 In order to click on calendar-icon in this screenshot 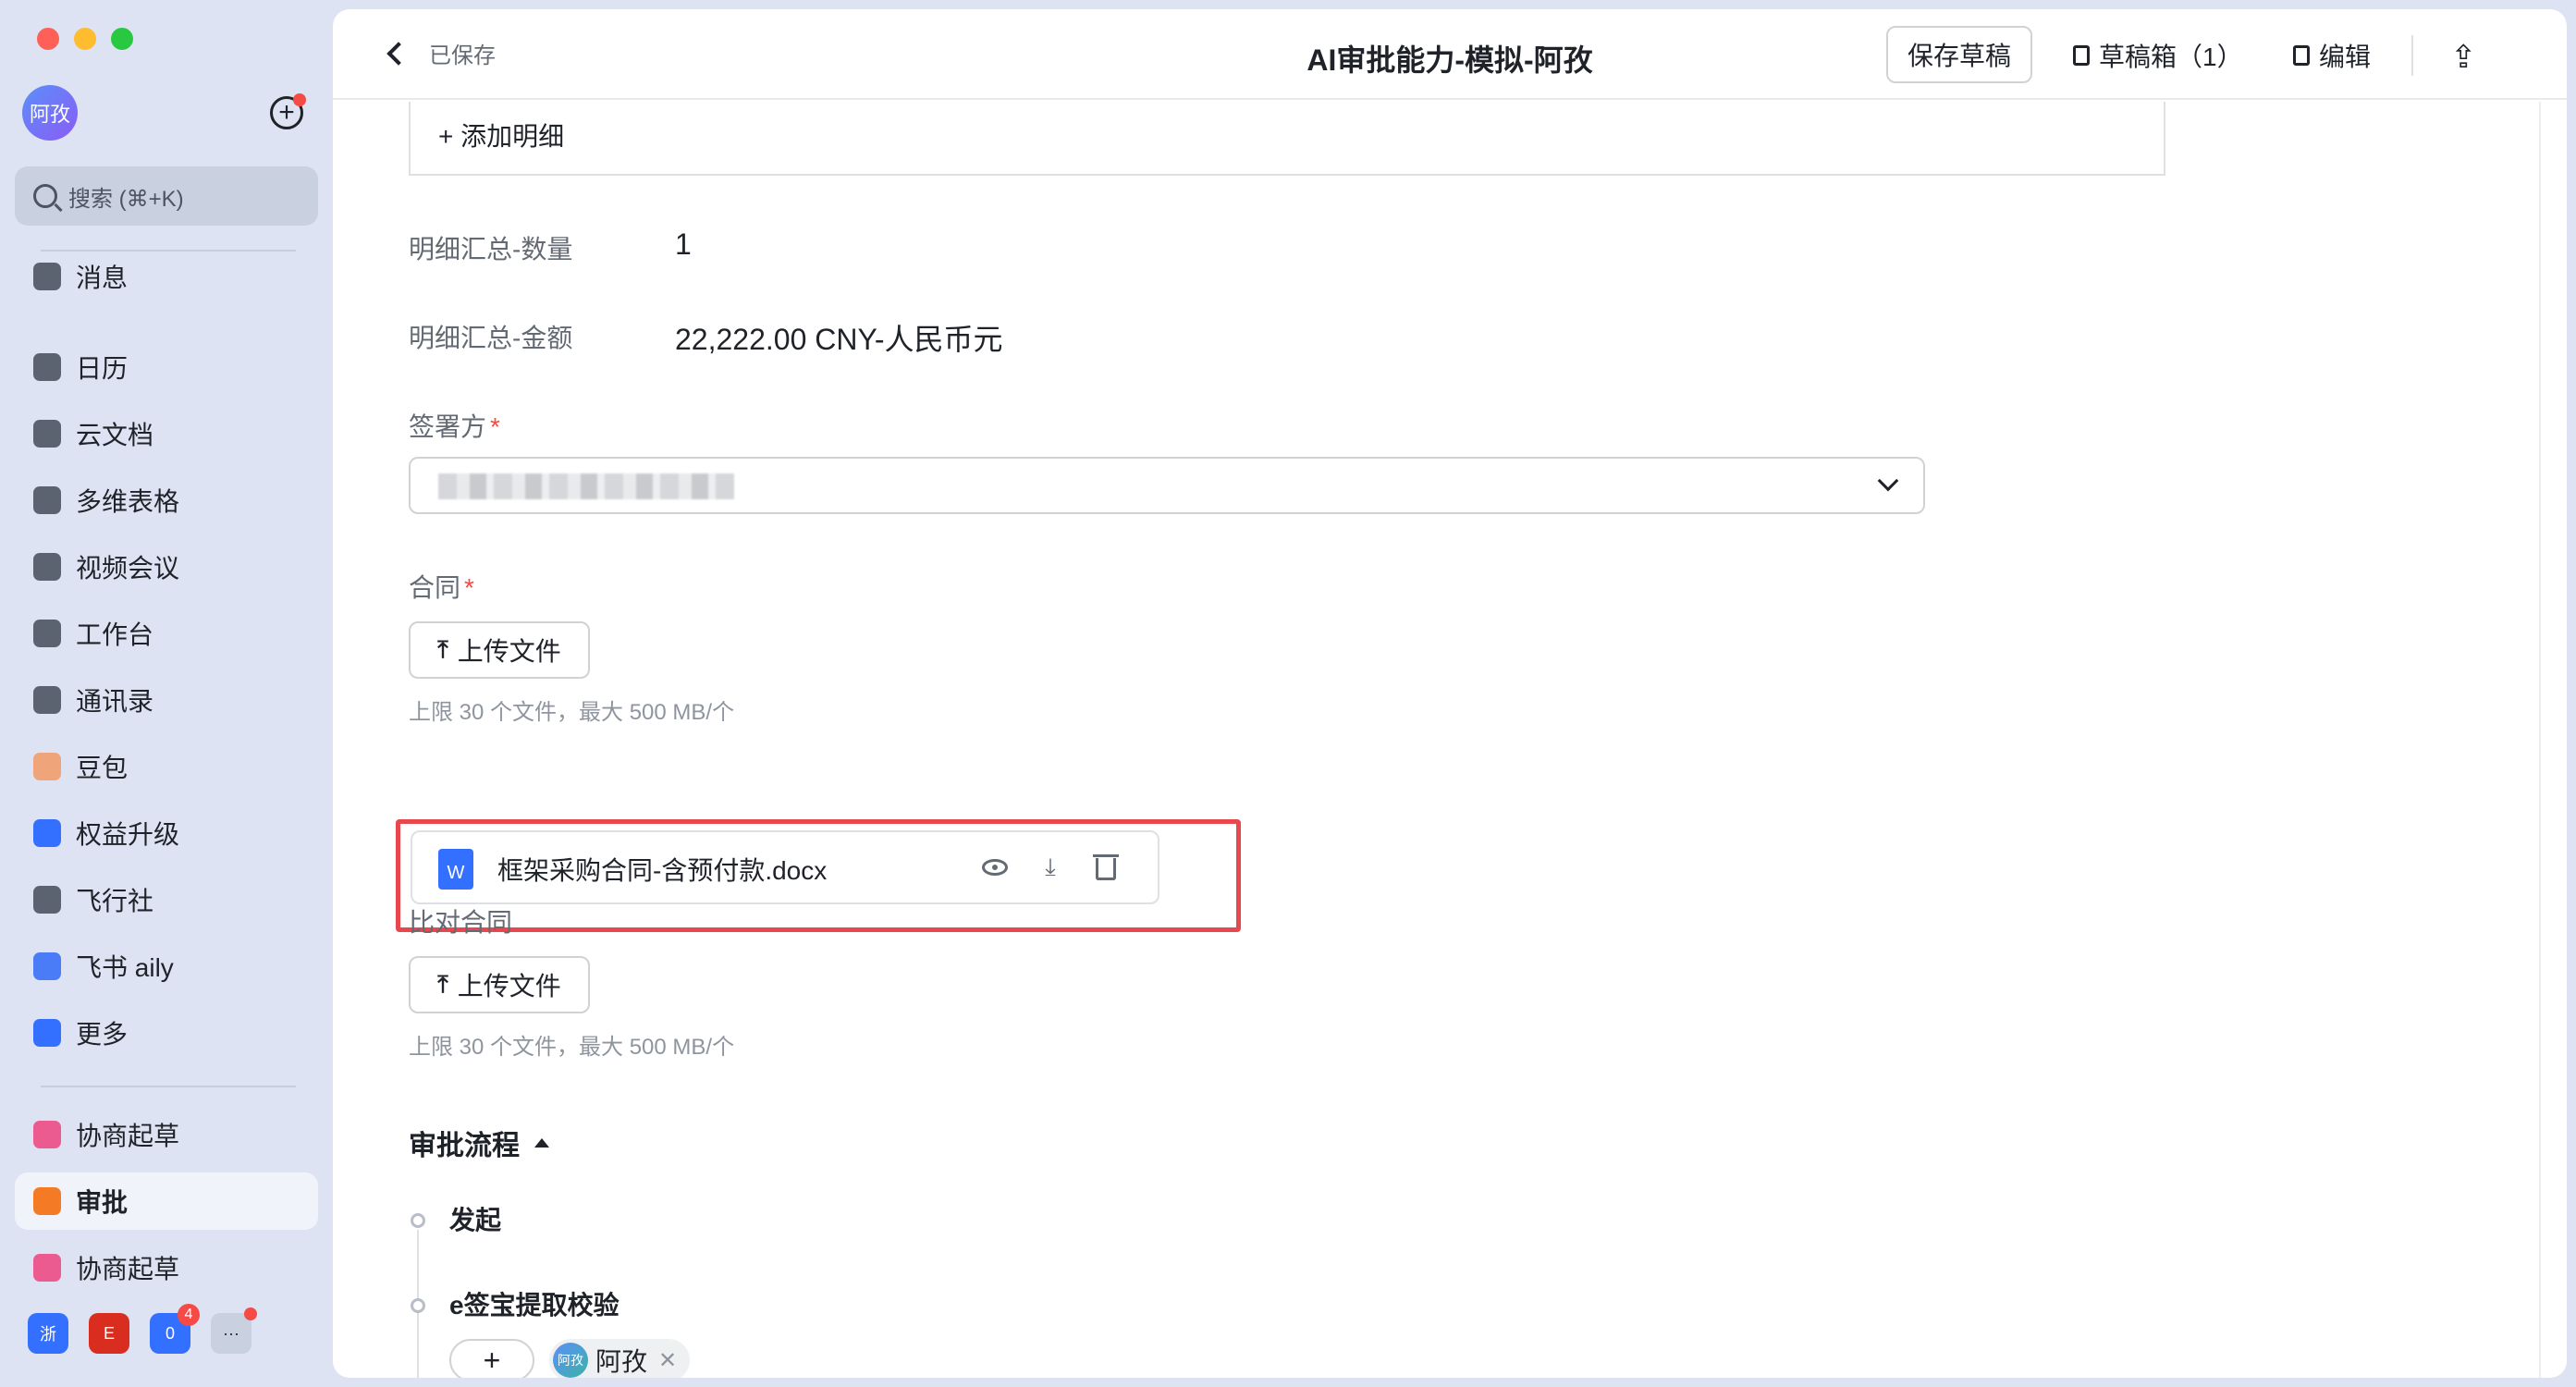, I will do `click(47, 367)`.